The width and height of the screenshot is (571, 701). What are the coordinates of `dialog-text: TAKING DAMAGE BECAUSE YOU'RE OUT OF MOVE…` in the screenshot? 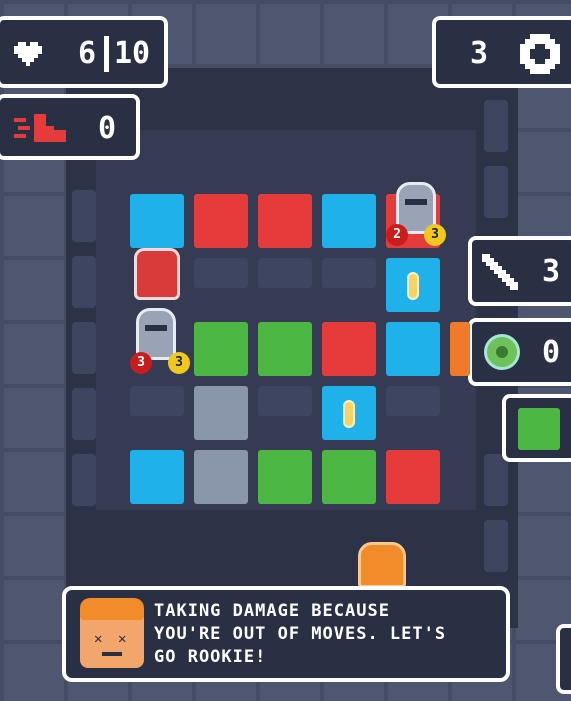 It's located at (300, 634).